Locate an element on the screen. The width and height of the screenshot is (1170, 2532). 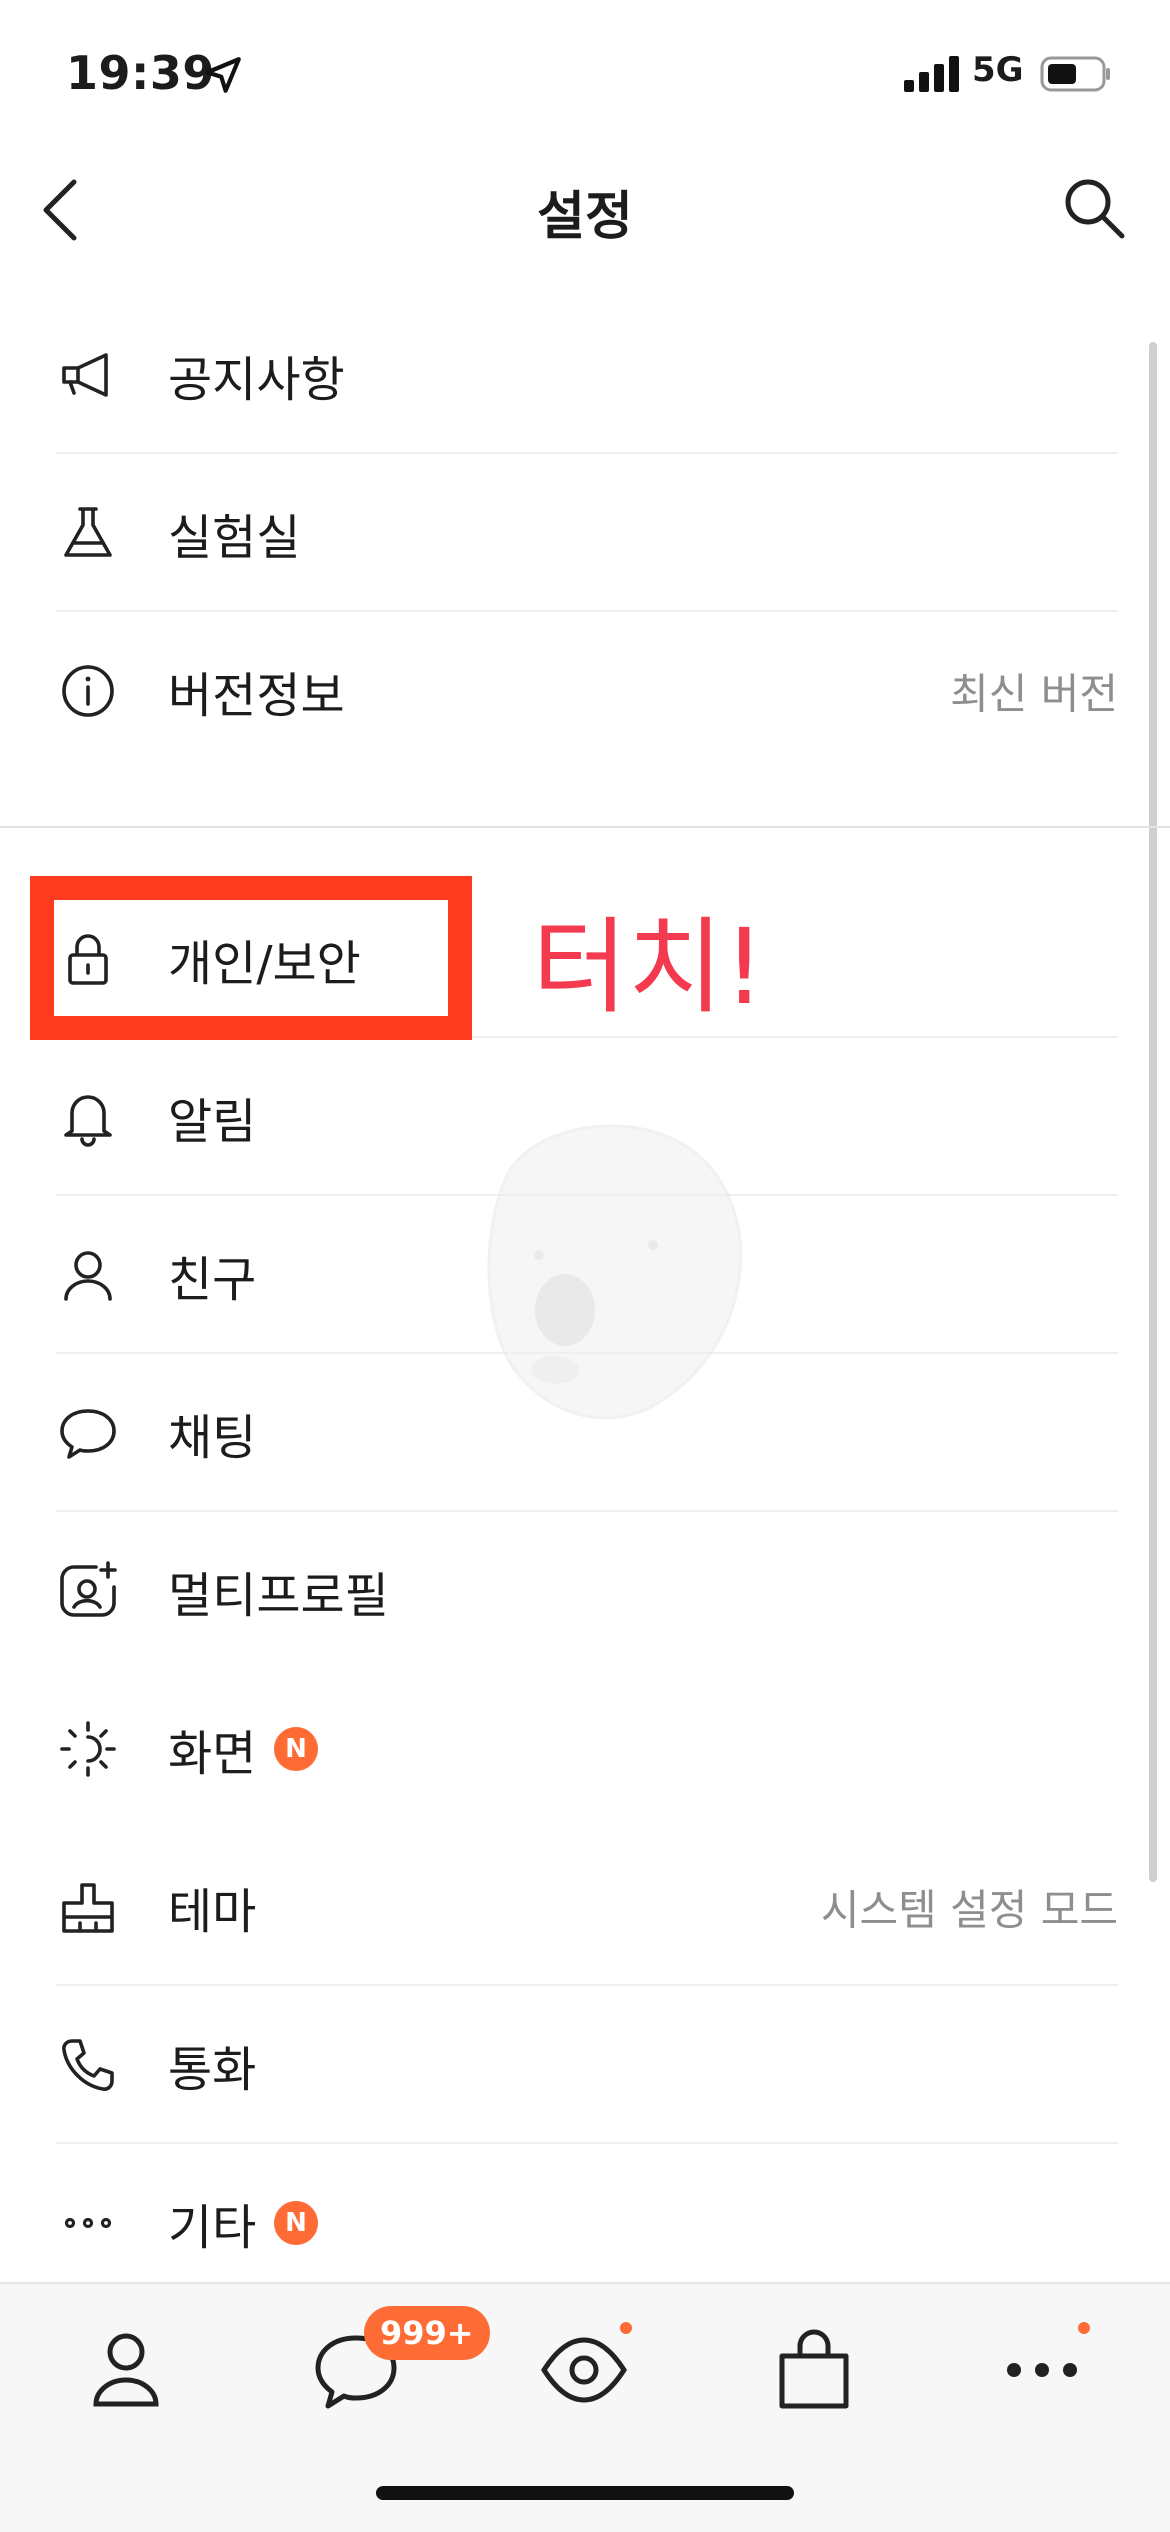
status-time: 19:39 is located at coordinates (140, 73).